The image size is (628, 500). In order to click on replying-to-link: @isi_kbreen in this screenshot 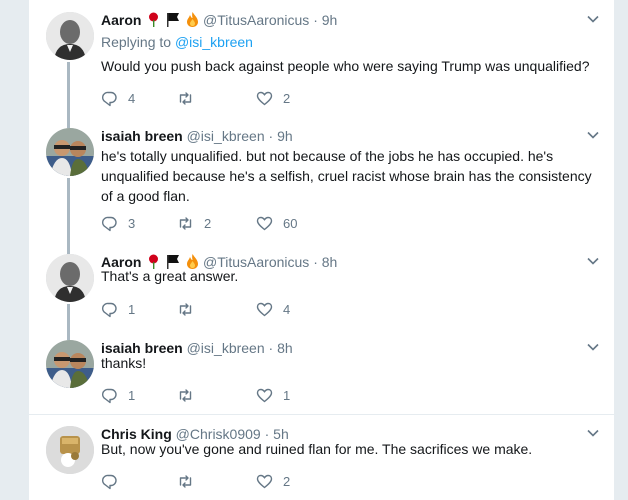, I will do `click(214, 42)`.